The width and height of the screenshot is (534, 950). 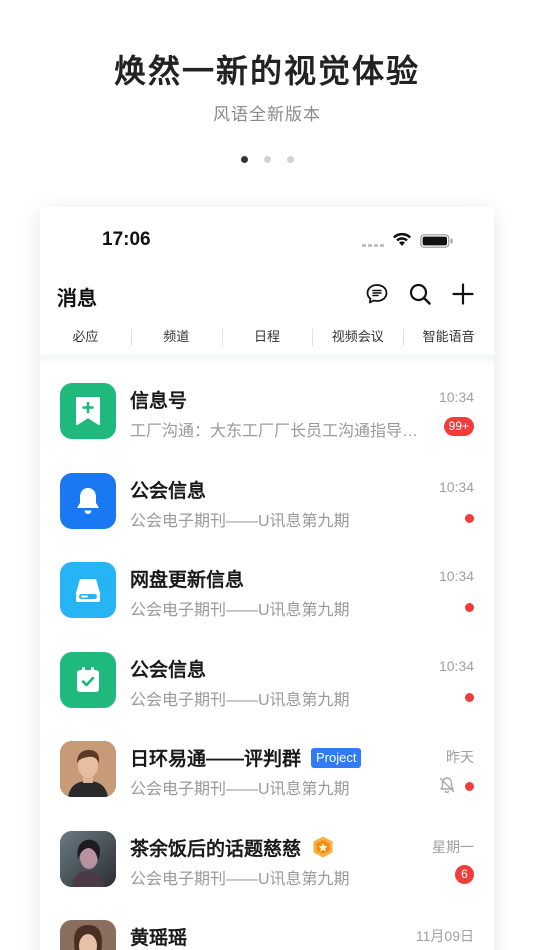 What do you see at coordinates (267, 114) in the screenshot?
I see `hero-subtitle: 风语全新版本` at bounding box center [267, 114].